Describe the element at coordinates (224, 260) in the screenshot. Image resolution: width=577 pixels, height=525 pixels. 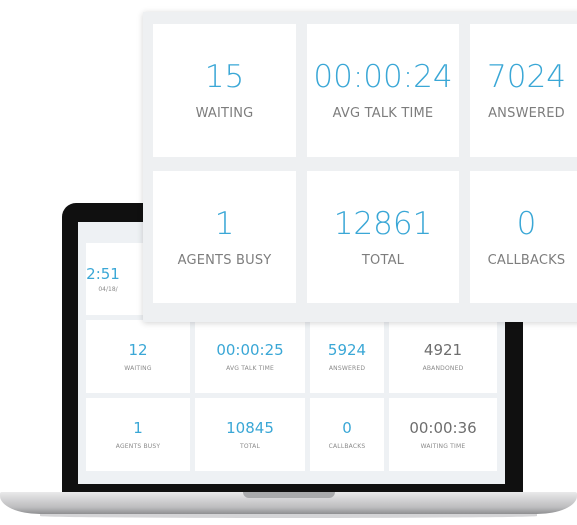
I see `panel-tile-label: AGENTS BUSY` at that location.